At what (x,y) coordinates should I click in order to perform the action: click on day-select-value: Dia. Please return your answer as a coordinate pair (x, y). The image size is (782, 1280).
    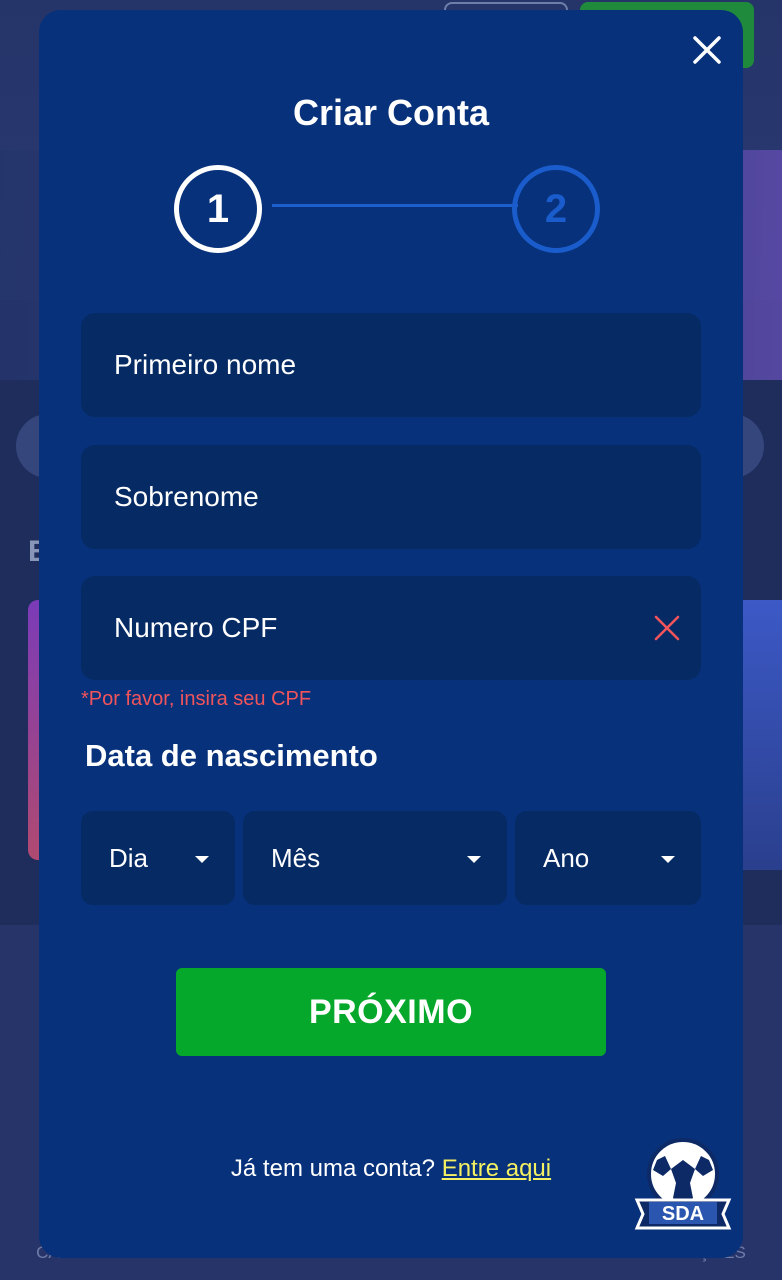
    Looking at the image, I should click on (129, 857).